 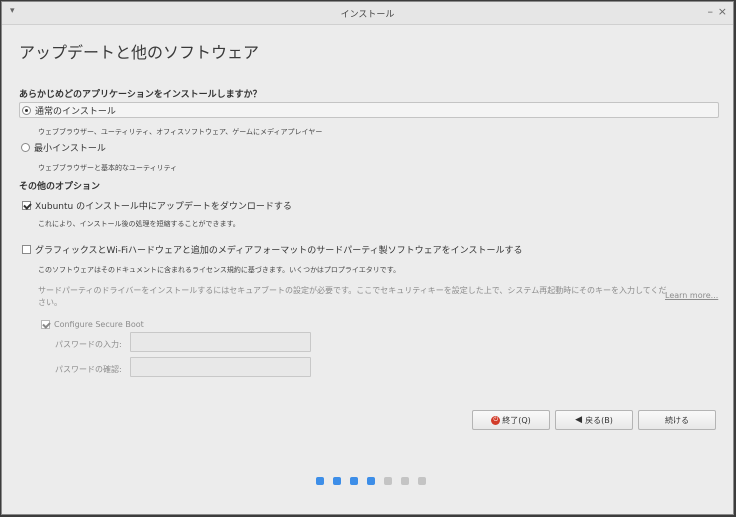 What do you see at coordinates (496, 420) in the screenshot?
I see `power-icon: ⏻` at bounding box center [496, 420].